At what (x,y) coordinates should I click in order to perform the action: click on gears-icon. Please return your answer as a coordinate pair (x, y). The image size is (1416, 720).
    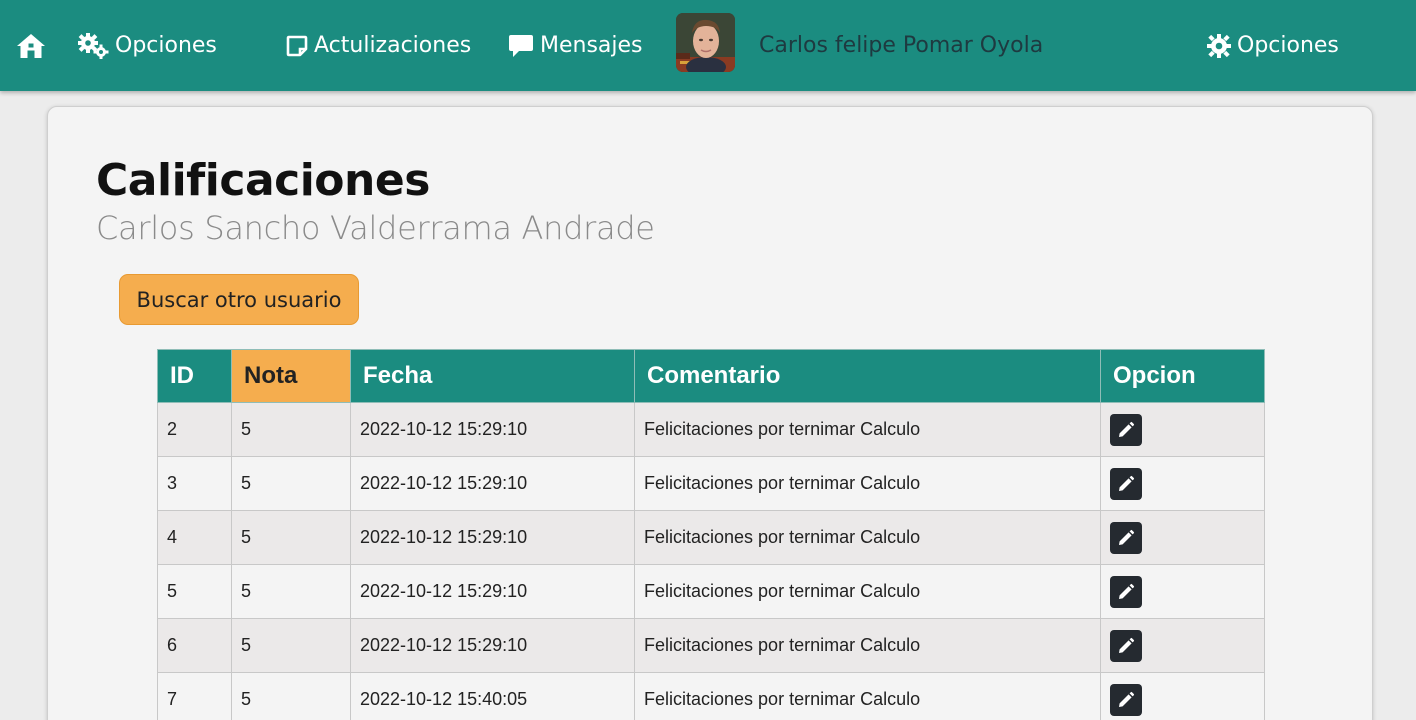
    Looking at the image, I should click on (93, 45).